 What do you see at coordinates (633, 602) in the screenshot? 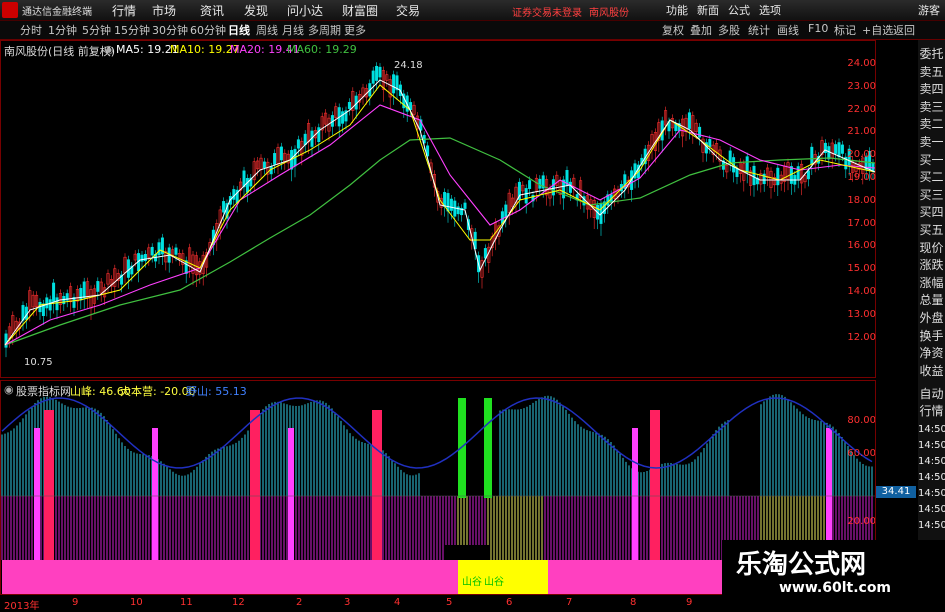
I see `date-tick-label: 8` at bounding box center [633, 602].